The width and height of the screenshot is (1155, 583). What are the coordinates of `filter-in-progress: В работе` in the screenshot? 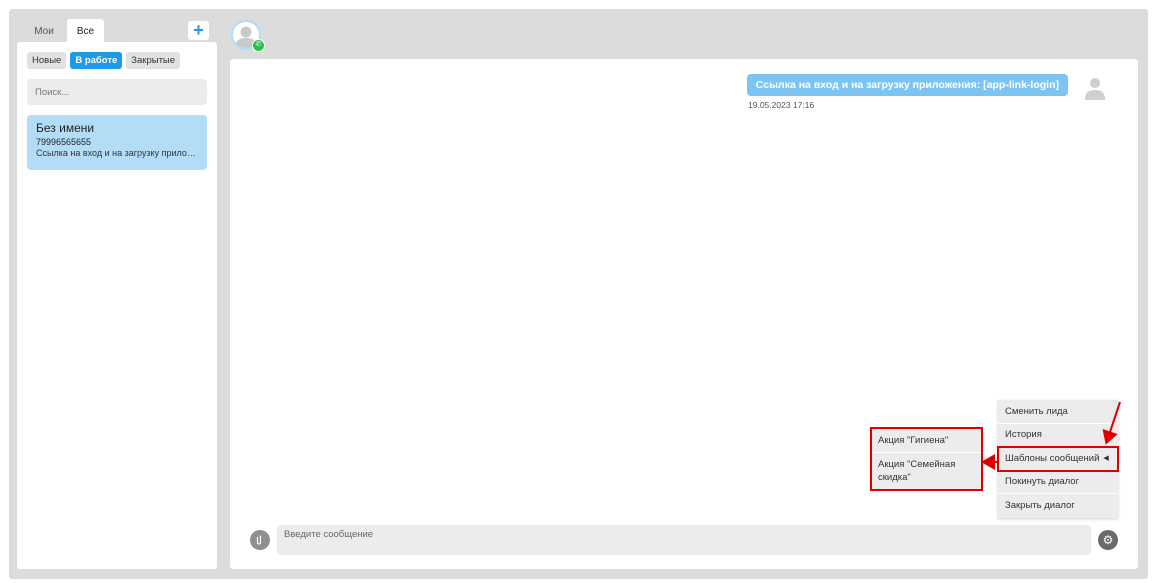 It's located at (96, 60).